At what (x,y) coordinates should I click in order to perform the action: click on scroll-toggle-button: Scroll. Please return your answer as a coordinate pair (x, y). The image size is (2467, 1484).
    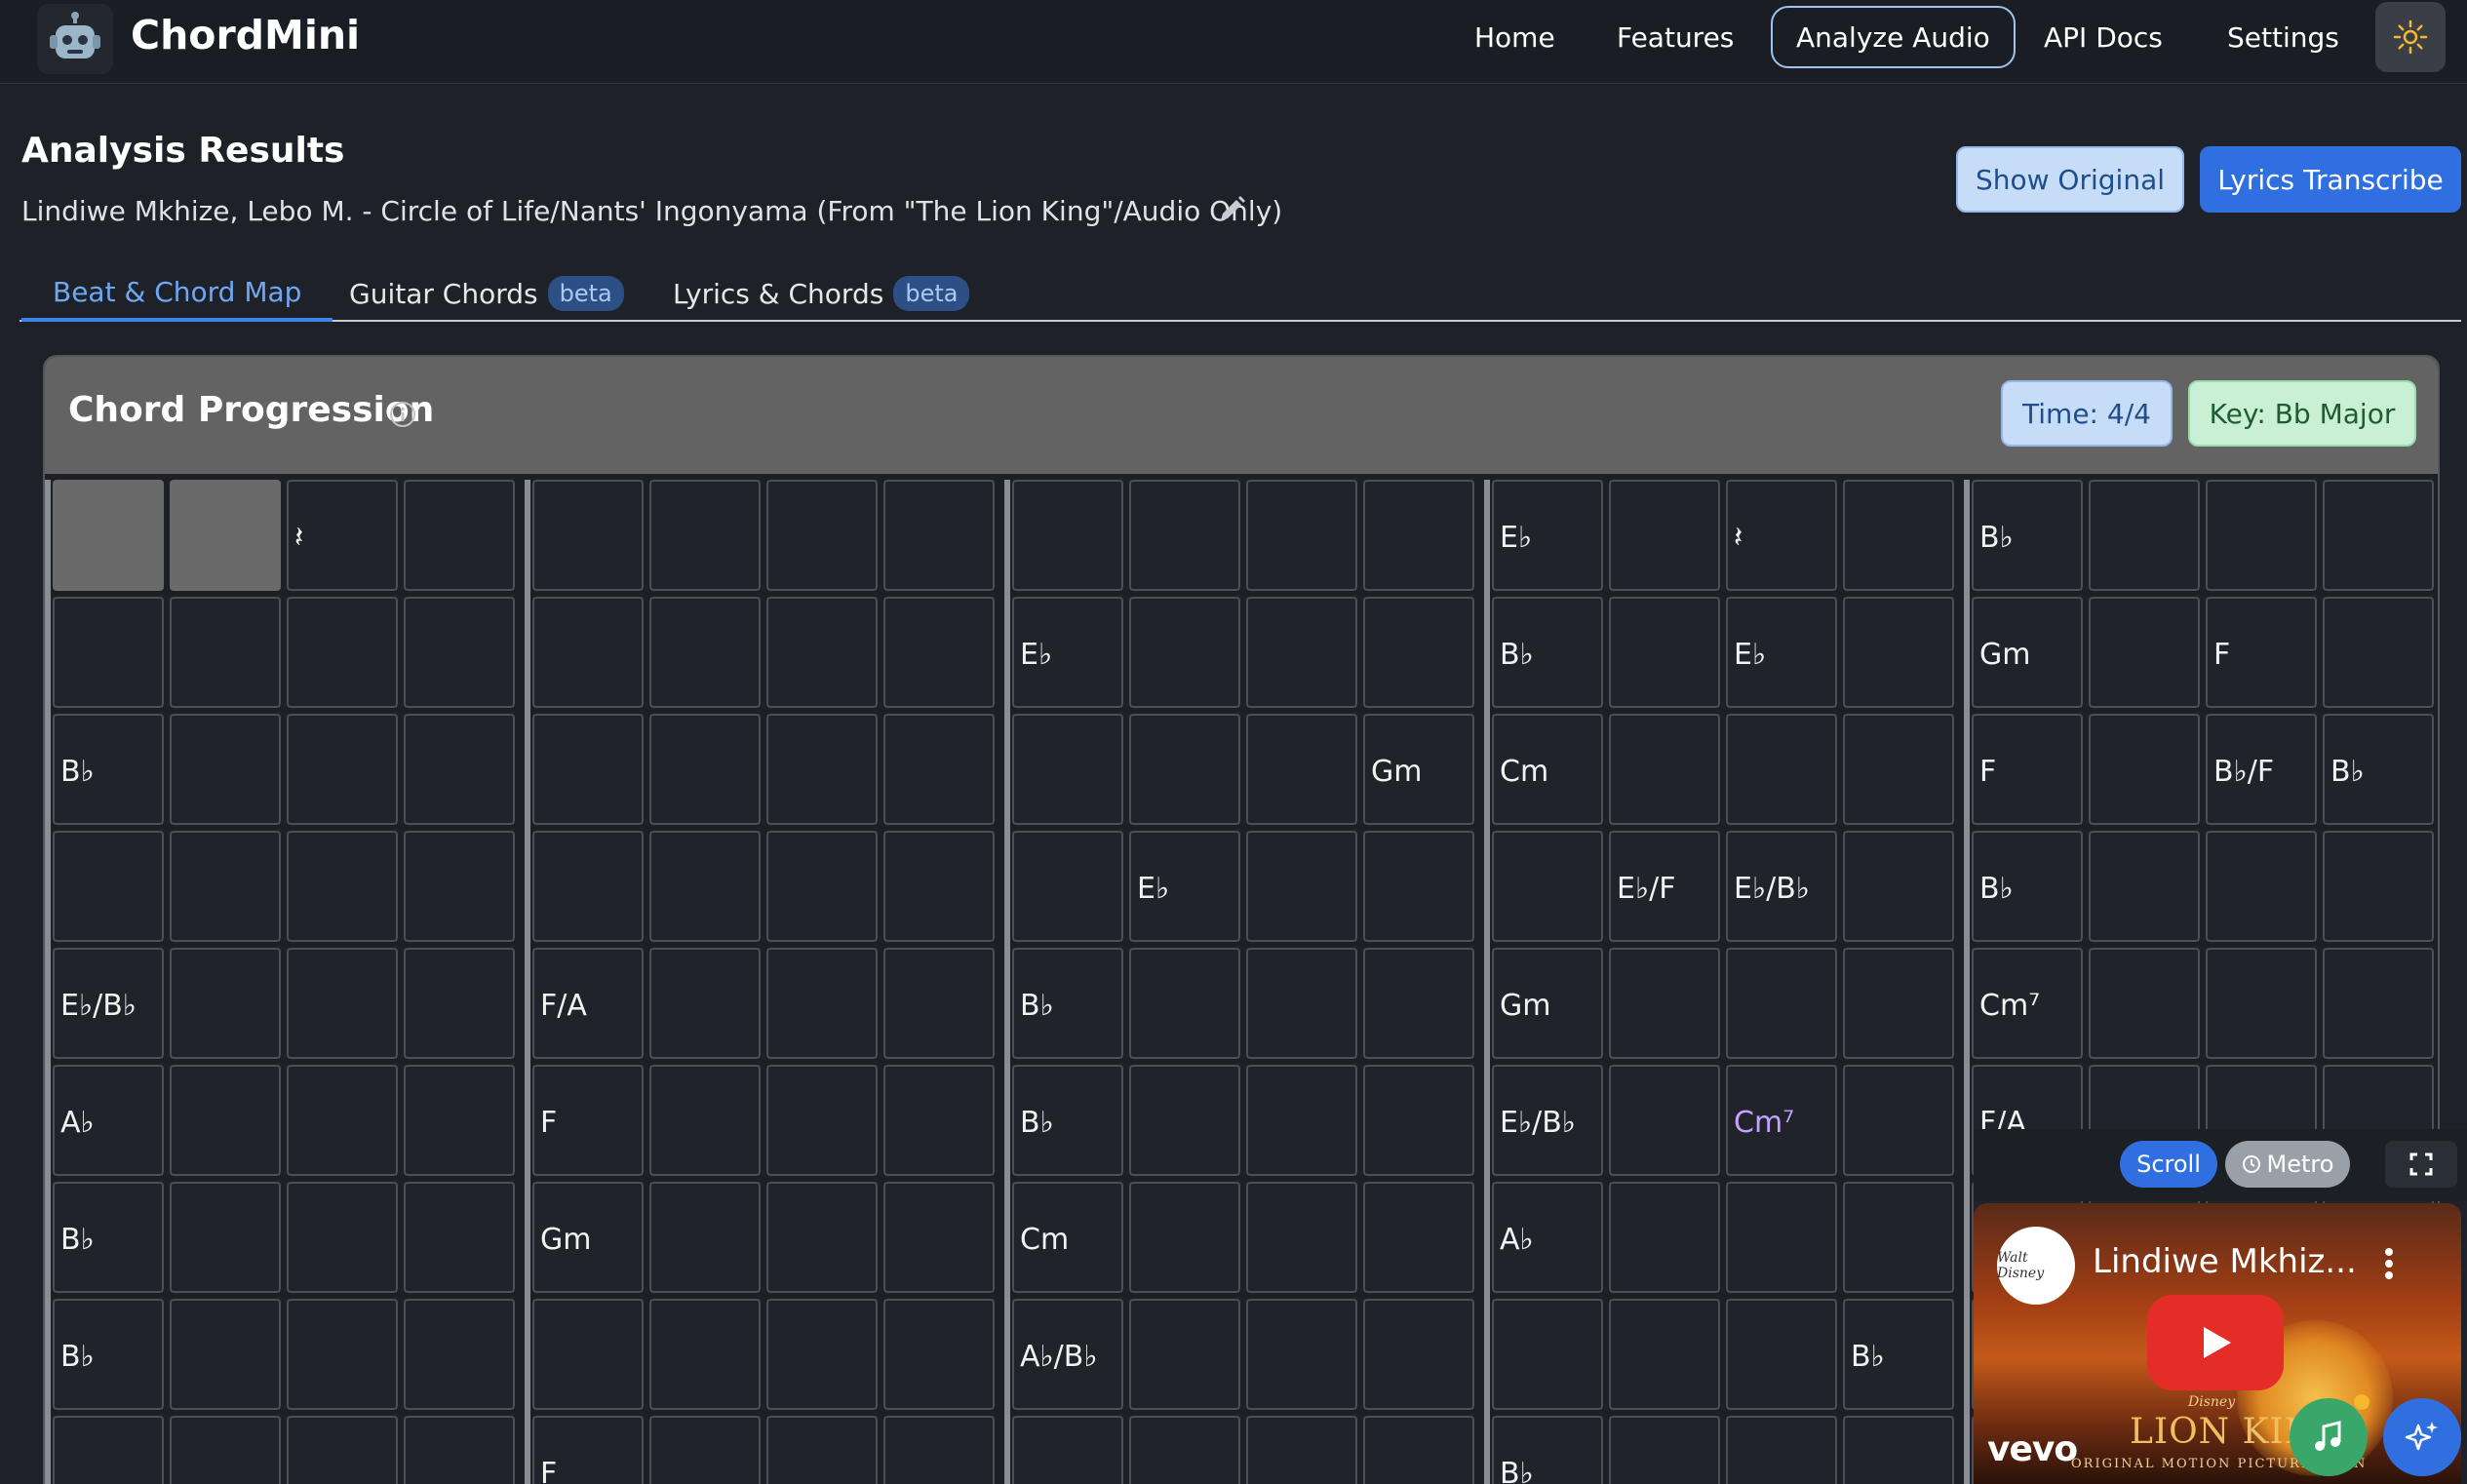
    Looking at the image, I should click on (2168, 1164).